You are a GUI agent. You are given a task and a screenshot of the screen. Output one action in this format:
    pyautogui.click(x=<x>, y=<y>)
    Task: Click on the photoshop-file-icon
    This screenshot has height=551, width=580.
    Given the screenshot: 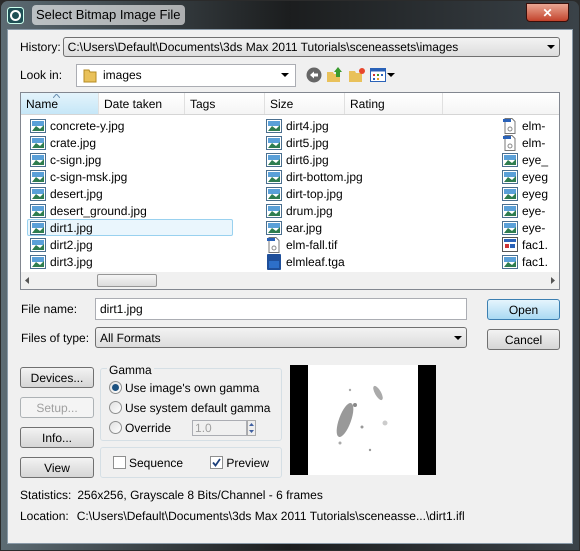 What is the action you would take?
    pyautogui.click(x=274, y=262)
    